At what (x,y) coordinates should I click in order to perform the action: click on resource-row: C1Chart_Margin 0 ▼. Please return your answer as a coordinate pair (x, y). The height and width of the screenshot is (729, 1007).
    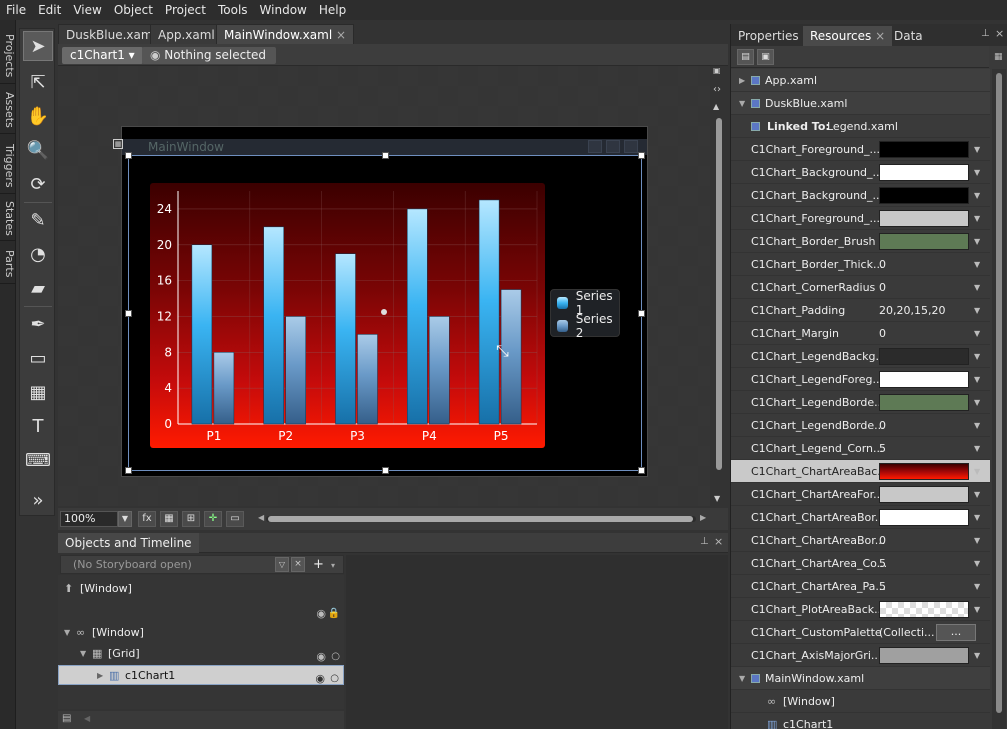
    Looking at the image, I should click on (860, 333).